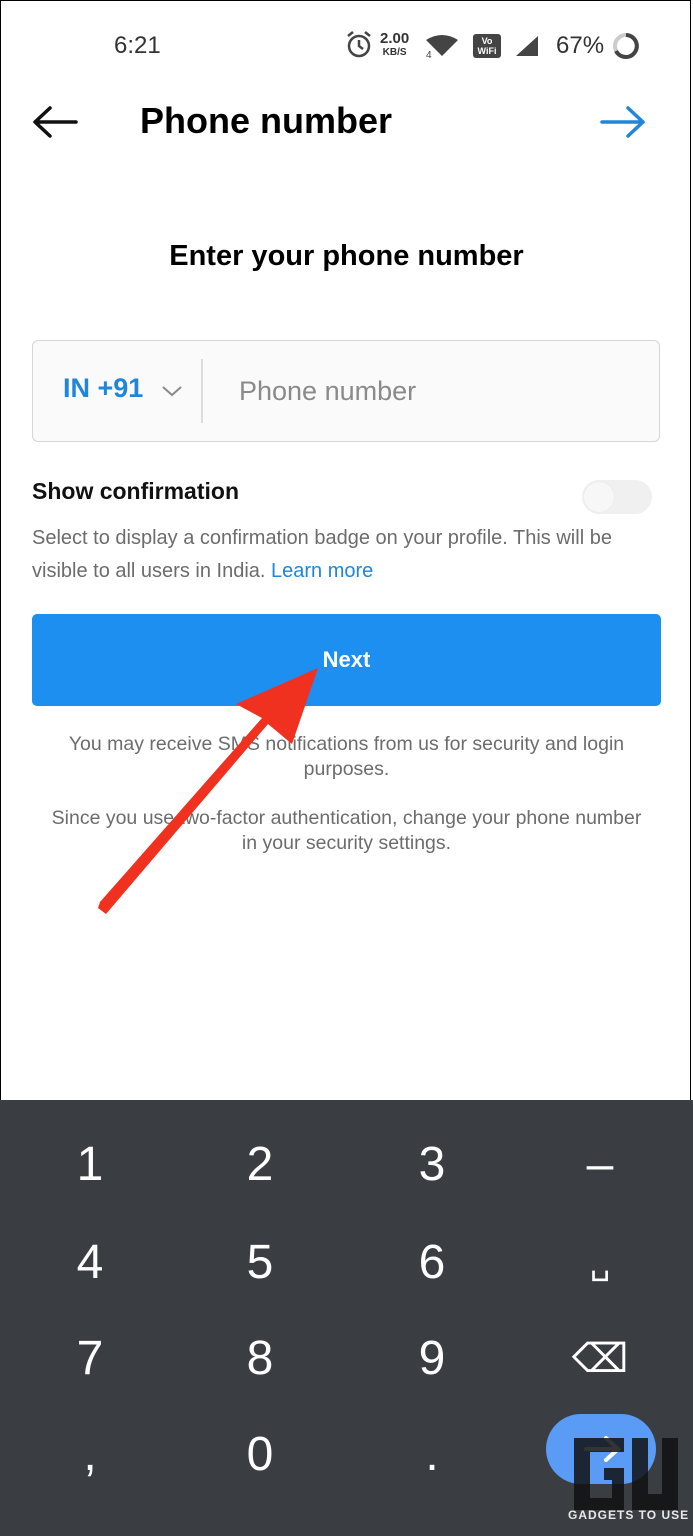  I want to click on key-2: 2, so click(260, 1165).